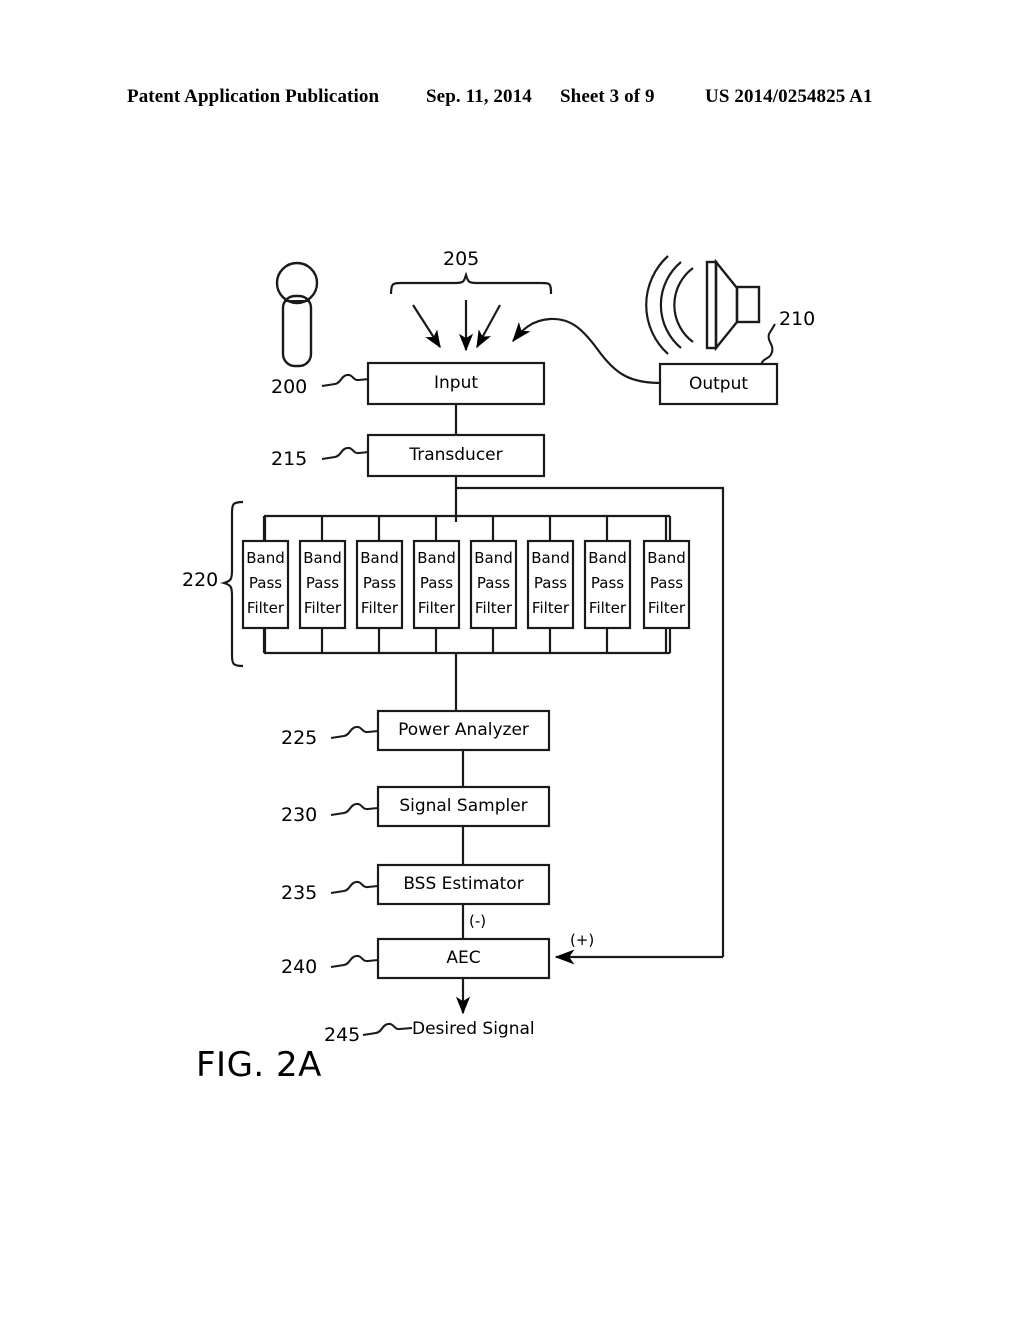 The height and width of the screenshot is (1320, 1024). What do you see at coordinates (463, 884) in the screenshot?
I see `block-label-bss-estimator: BSS Estimator` at bounding box center [463, 884].